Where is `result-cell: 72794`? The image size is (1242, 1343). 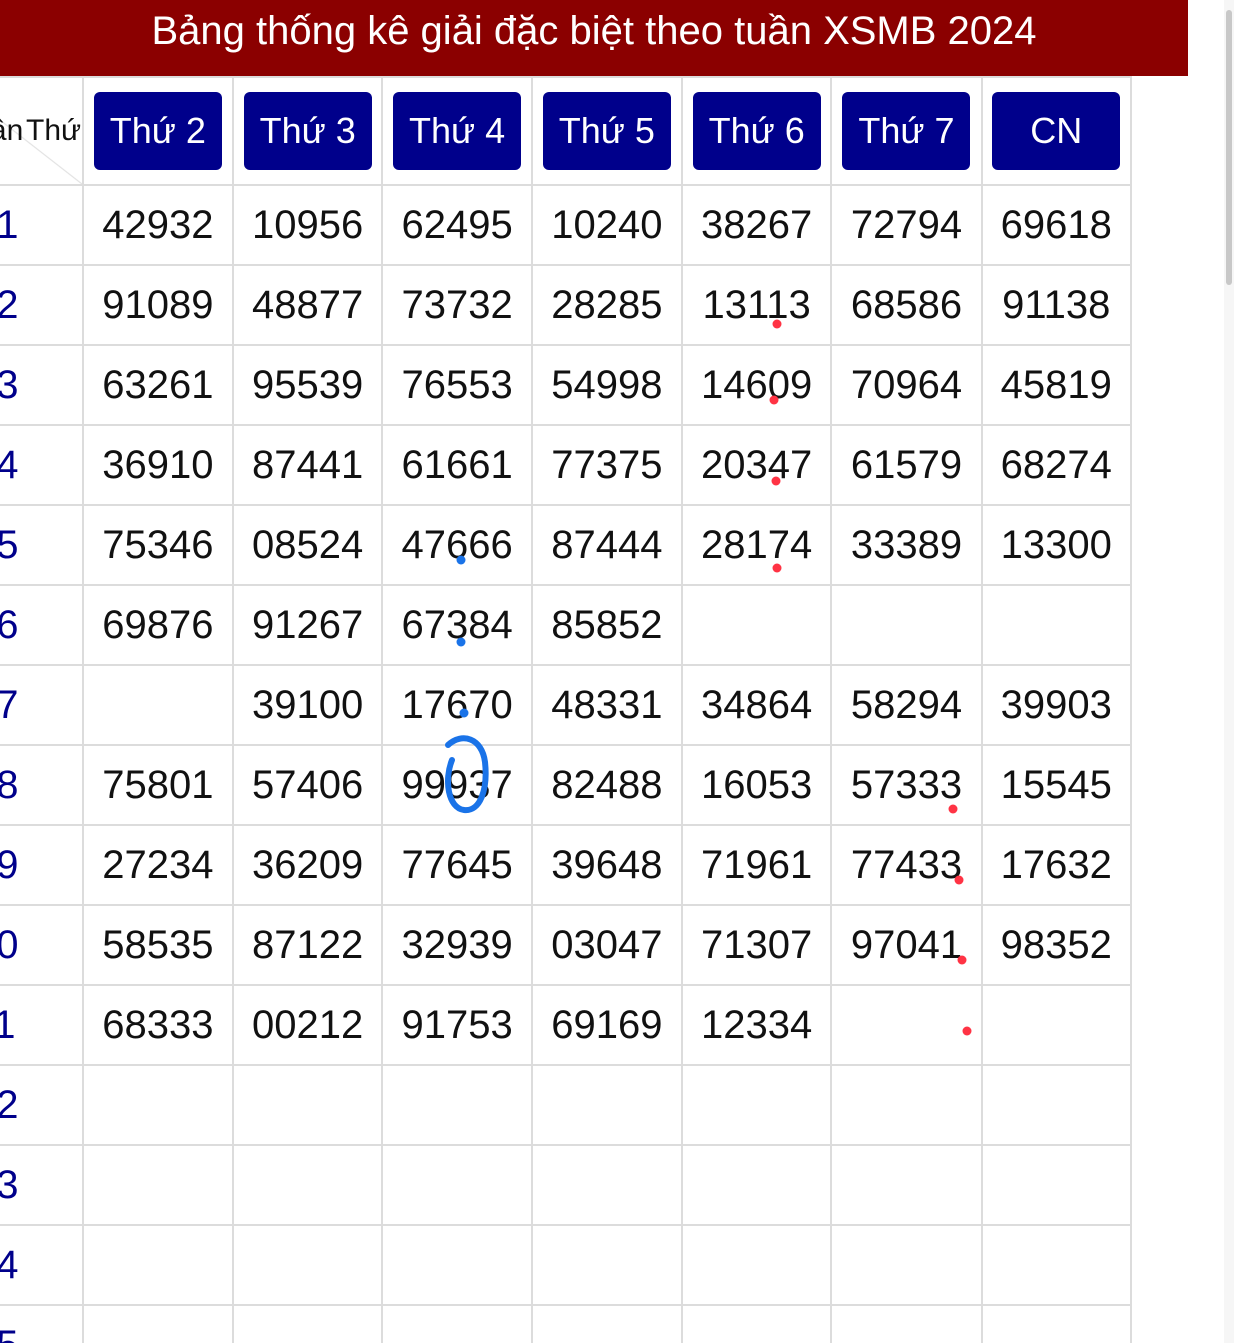
result-cell: 72794 is located at coordinates (906, 225).